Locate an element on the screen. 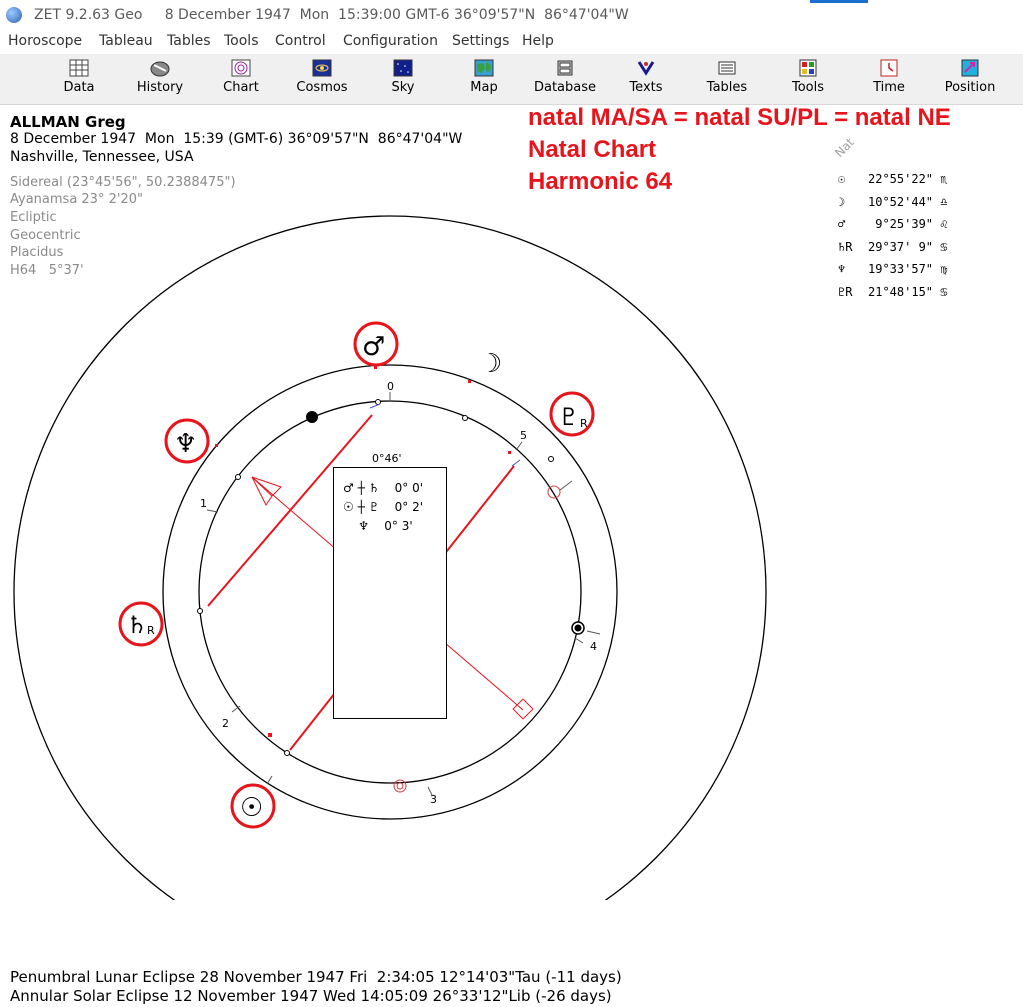 This screenshot has width=1023, height=1007. menu-tables: Tables is located at coordinates (189, 41).